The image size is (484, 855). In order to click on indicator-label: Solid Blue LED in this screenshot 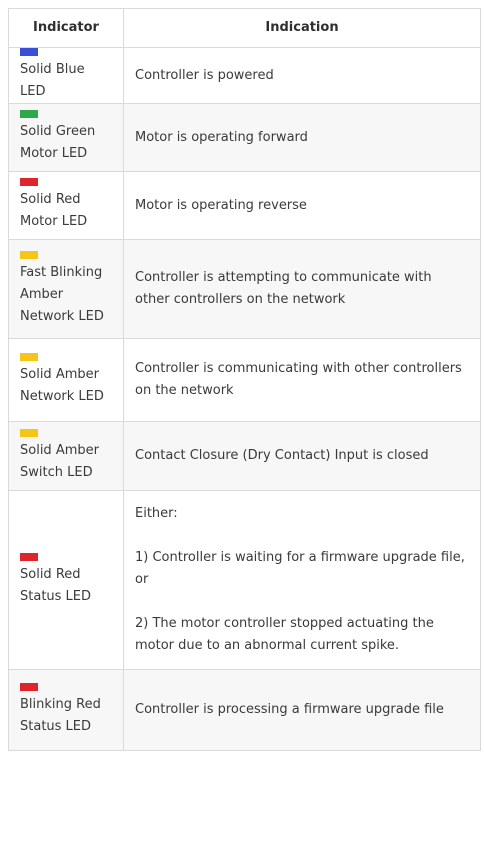, I will do `click(52, 80)`.